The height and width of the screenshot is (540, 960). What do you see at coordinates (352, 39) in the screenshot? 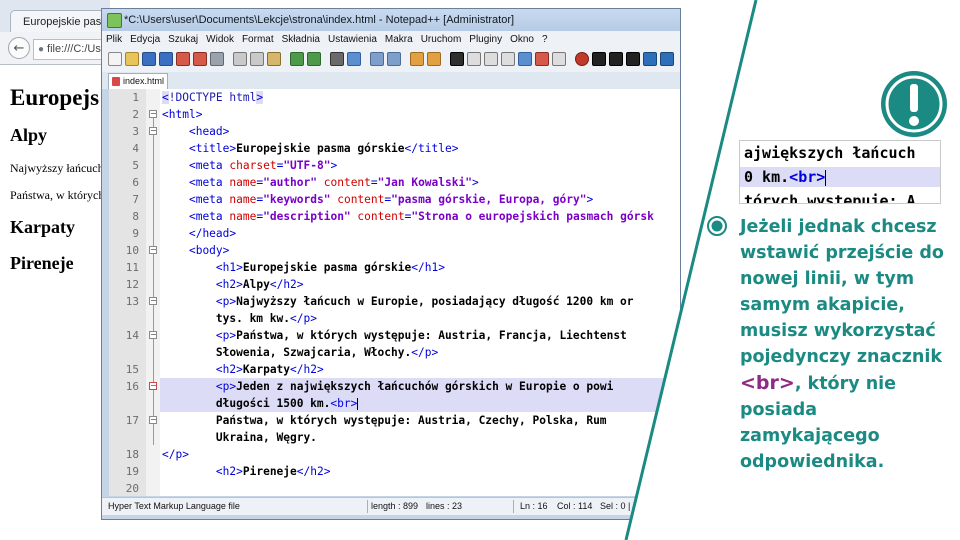
I see `menu-item-ustawienia: Ustawienia` at bounding box center [352, 39].